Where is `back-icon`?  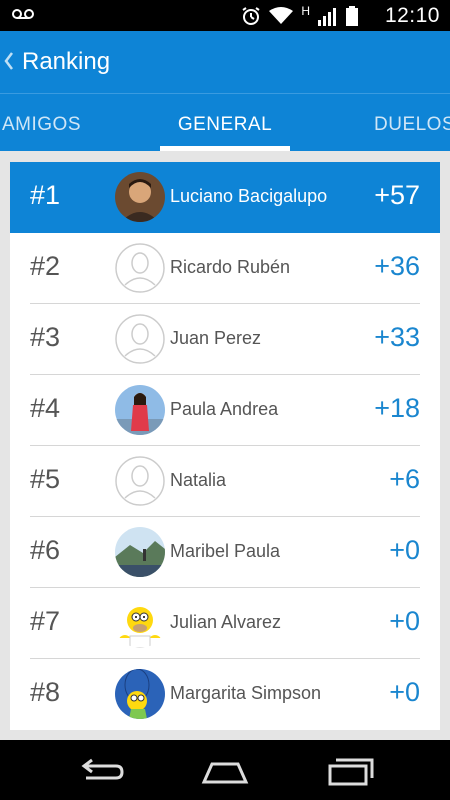
back-icon is located at coordinates (101, 771).